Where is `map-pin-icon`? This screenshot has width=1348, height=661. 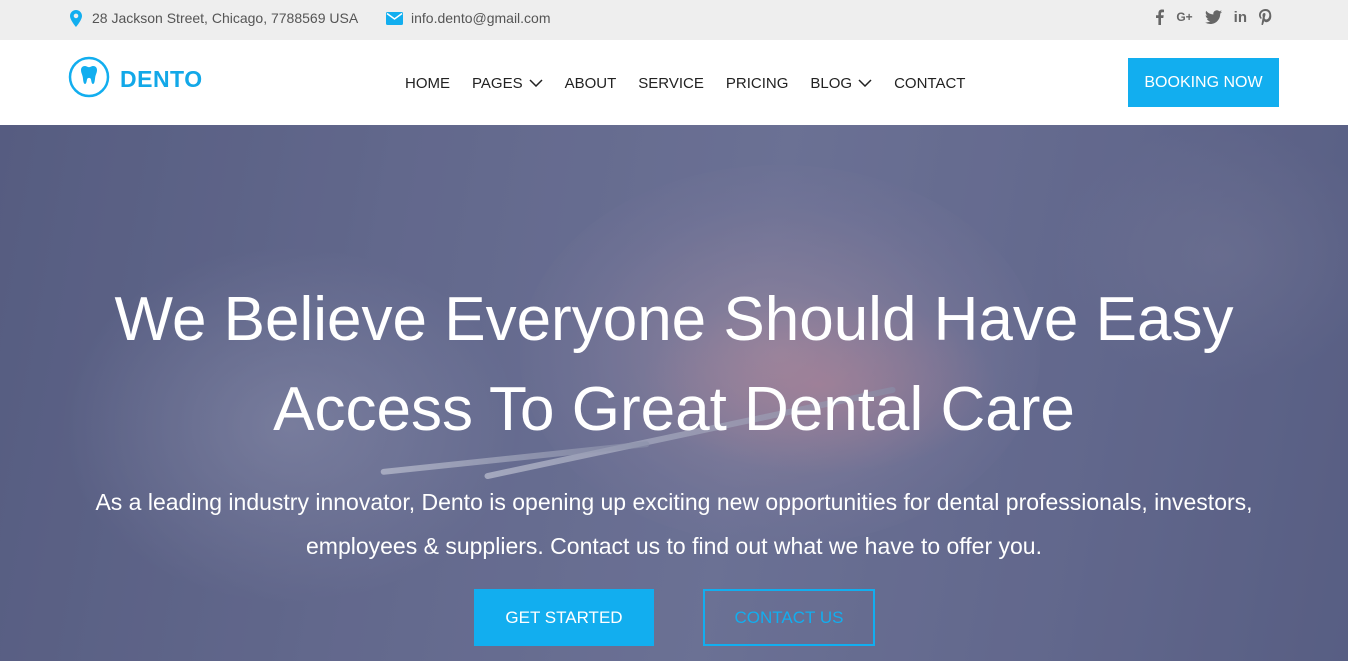
map-pin-icon is located at coordinates (81, 18).